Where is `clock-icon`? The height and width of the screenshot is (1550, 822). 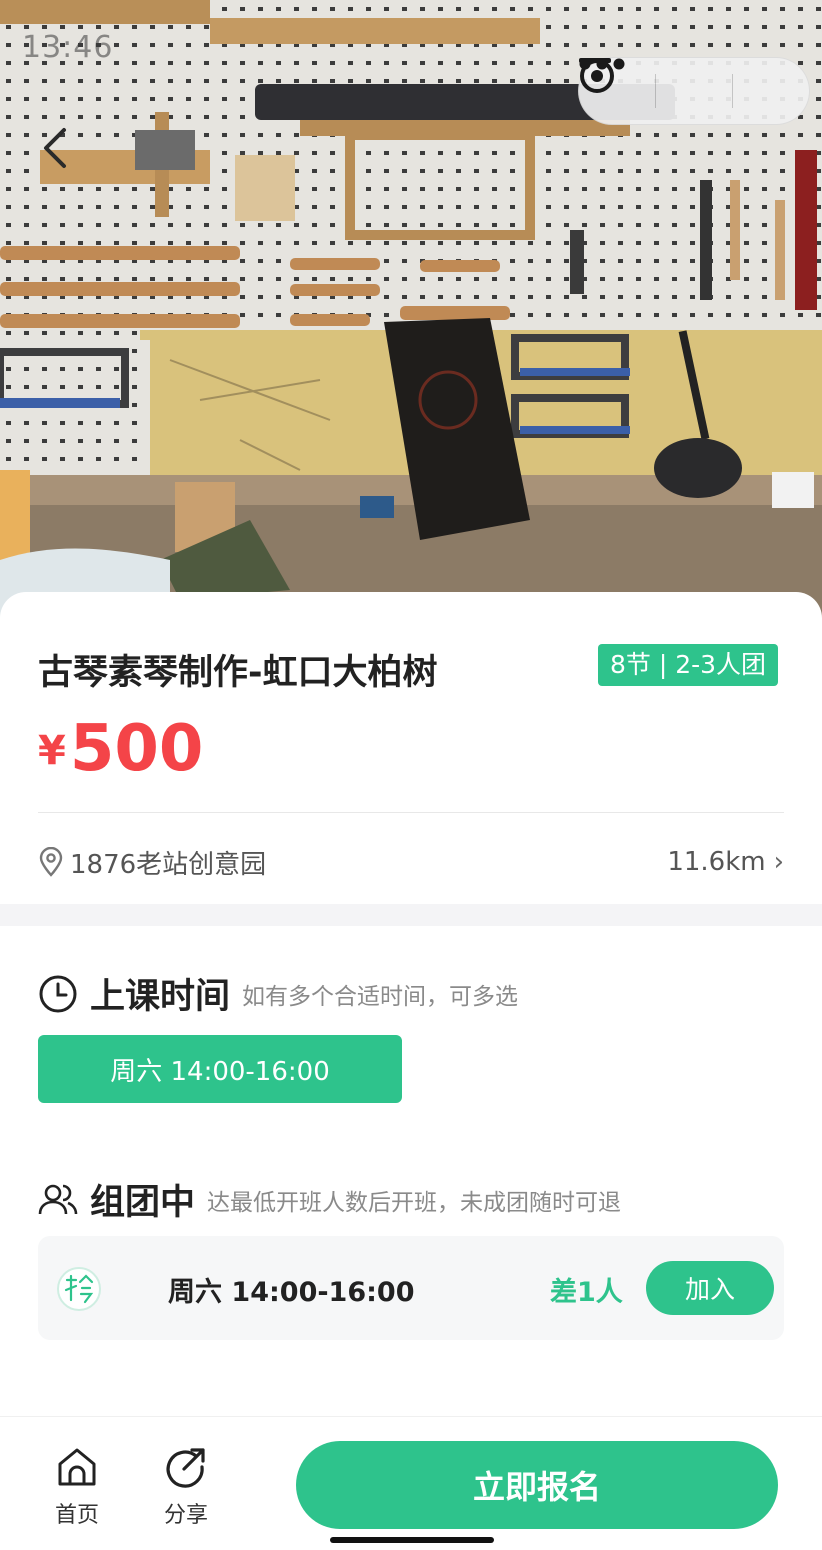
clock-icon is located at coordinates (58, 993).